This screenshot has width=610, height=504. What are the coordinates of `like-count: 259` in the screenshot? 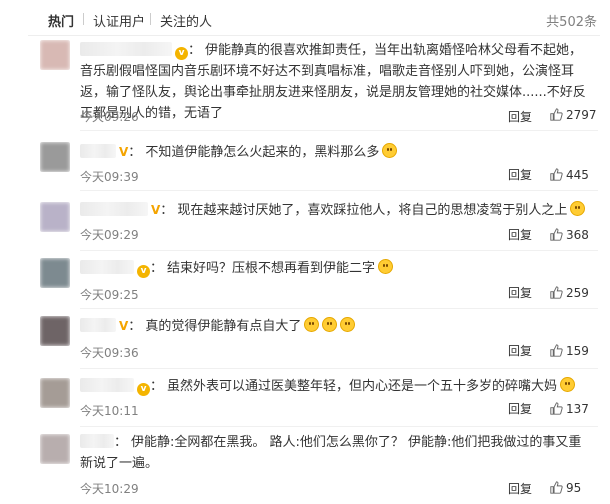 It's located at (577, 293).